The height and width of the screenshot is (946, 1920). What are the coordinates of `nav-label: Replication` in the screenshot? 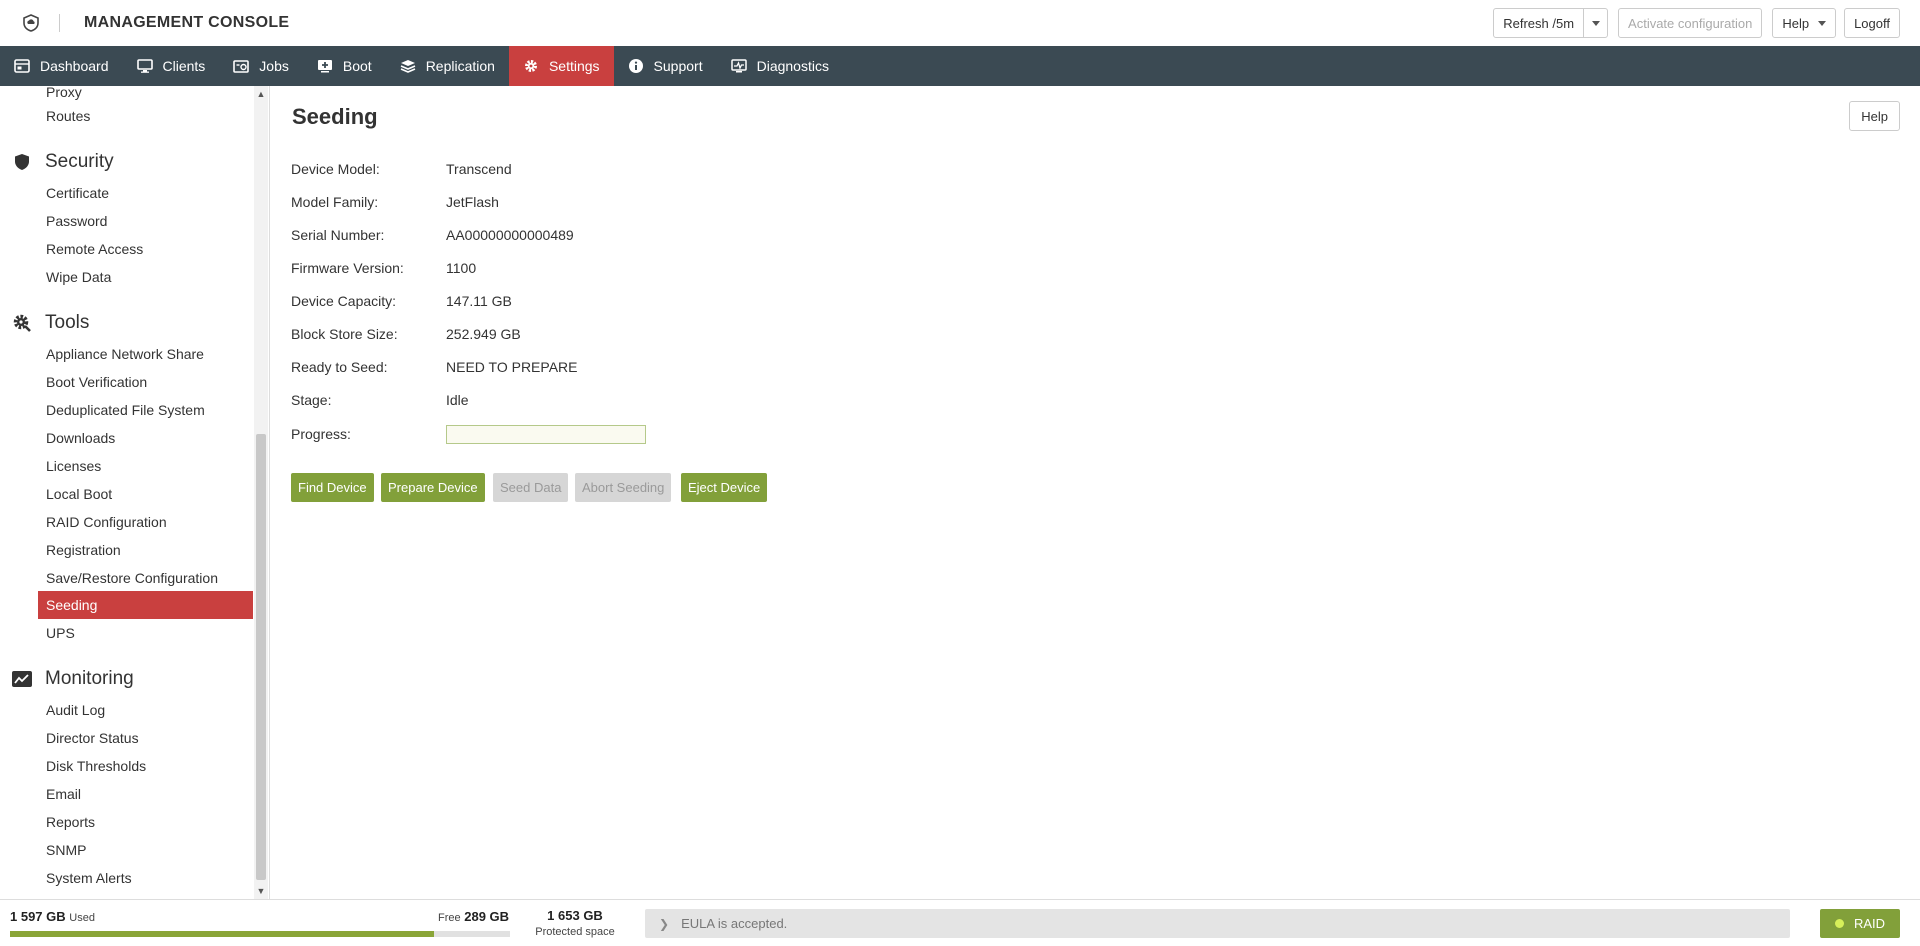 It's located at (460, 66).